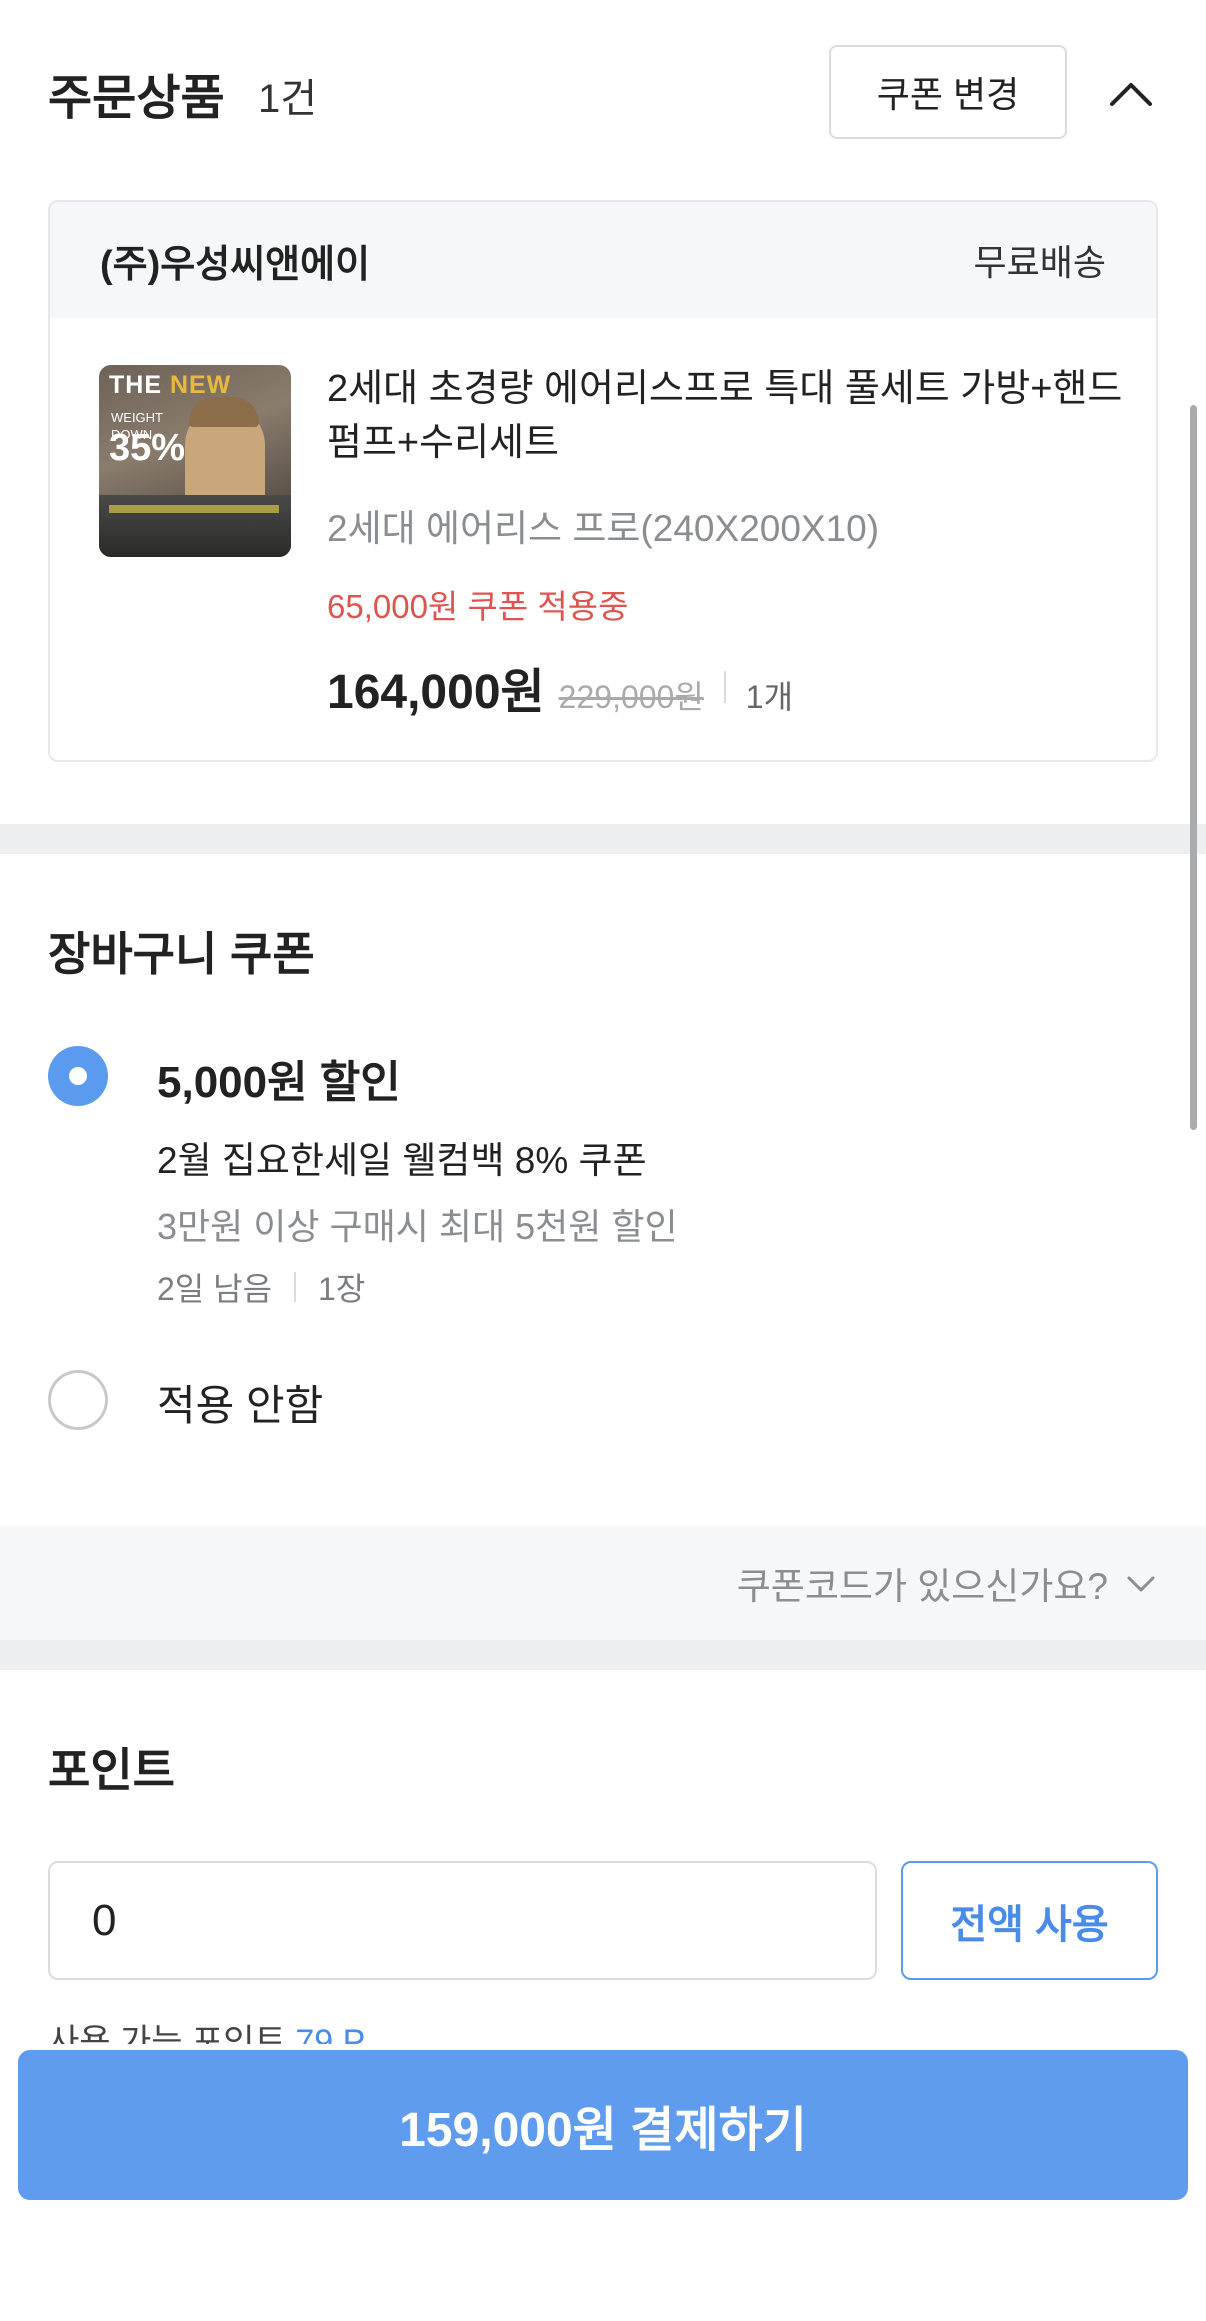  What do you see at coordinates (402, 1160) in the screenshot?
I see `coupon-name: 2월 집요한세일 웰컴백 8% 쿠폰` at bounding box center [402, 1160].